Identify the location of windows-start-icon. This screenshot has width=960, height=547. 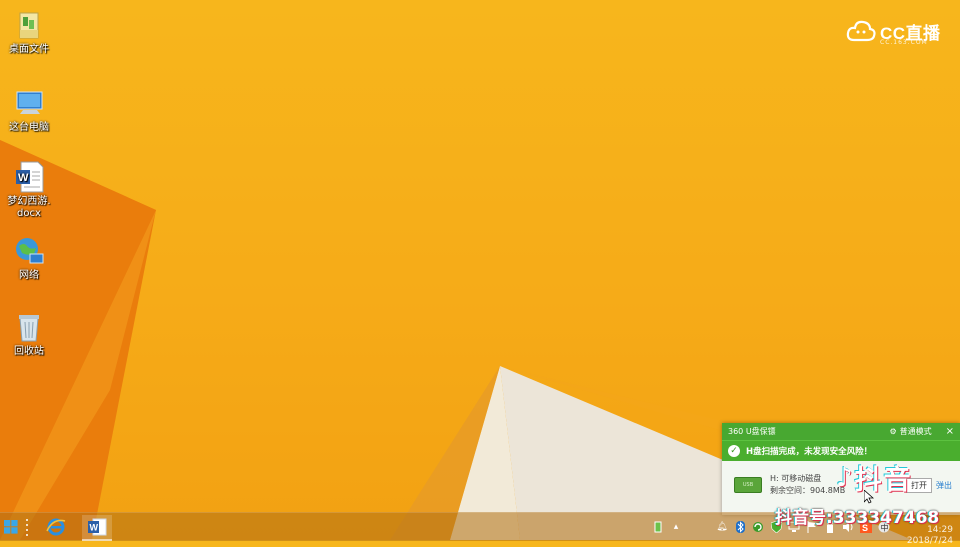
(11, 527).